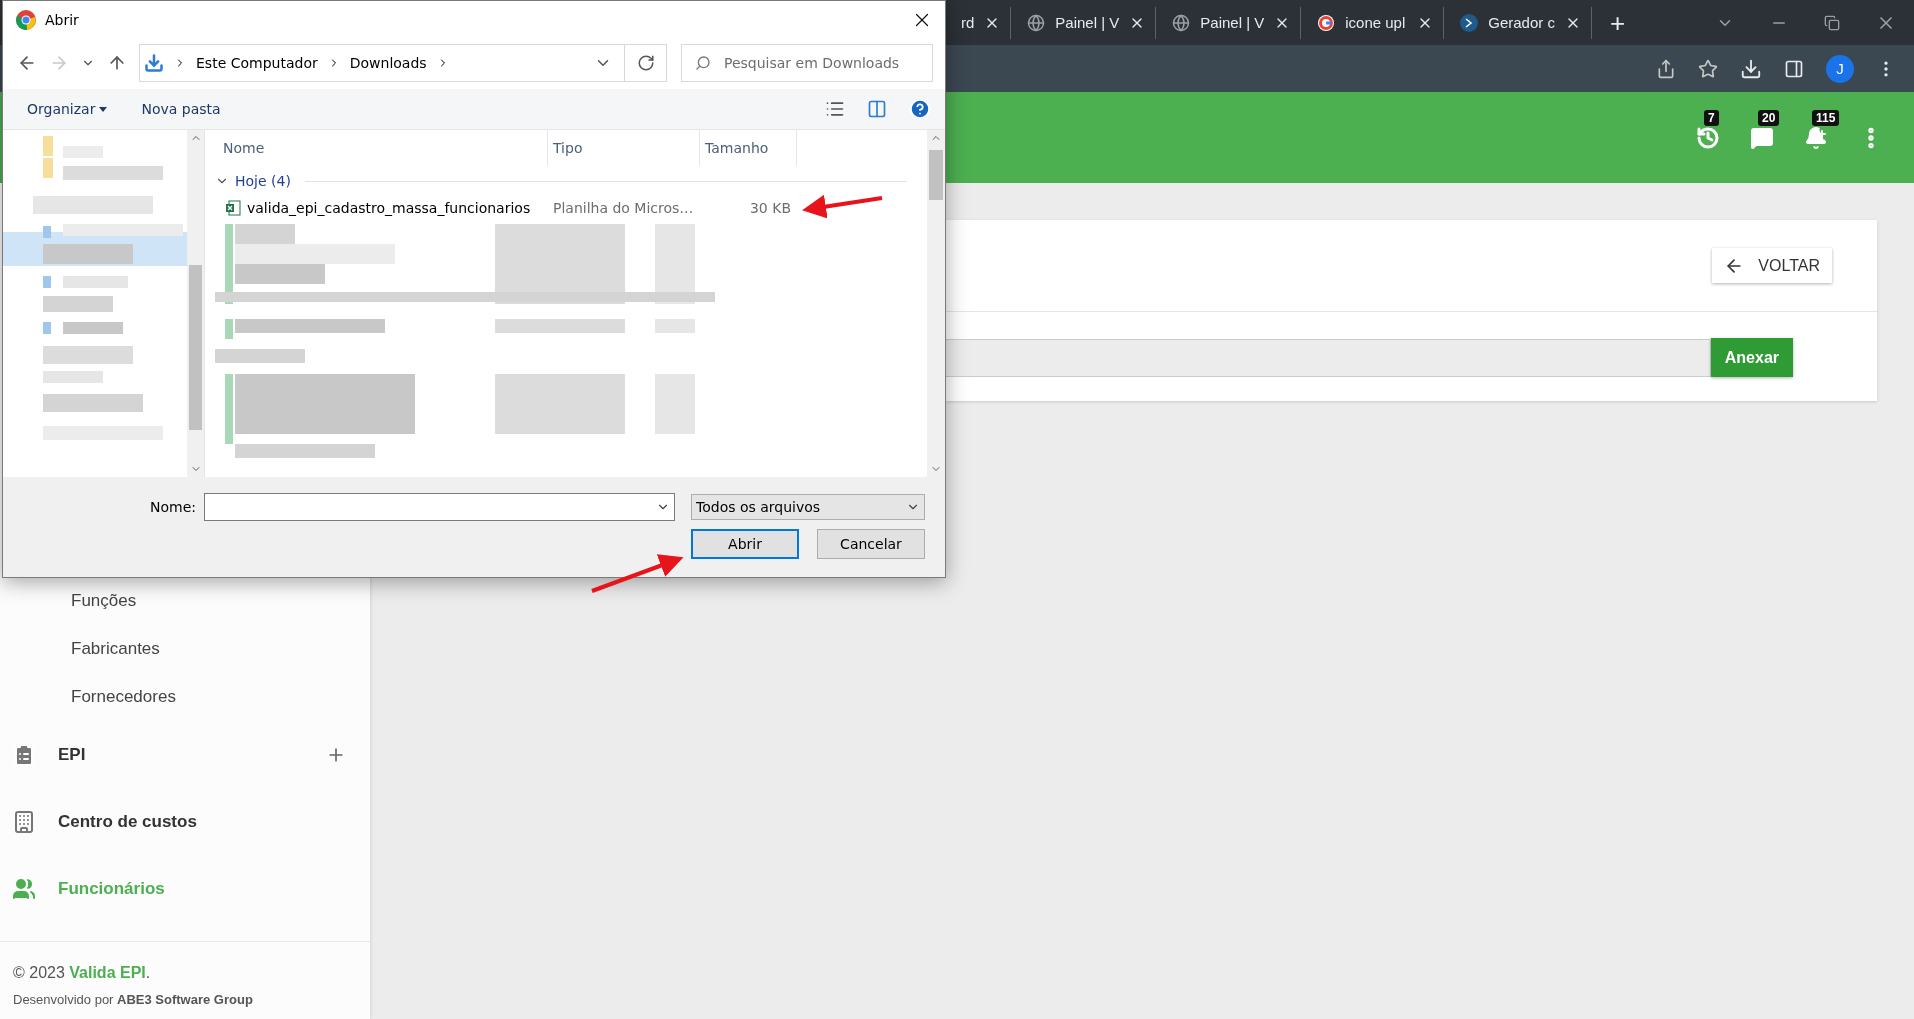 Image resolution: width=1914 pixels, height=1019 pixels. Describe the element at coordinates (263, 181) in the screenshot. I see `group-label: Hoje (4)` at that location.